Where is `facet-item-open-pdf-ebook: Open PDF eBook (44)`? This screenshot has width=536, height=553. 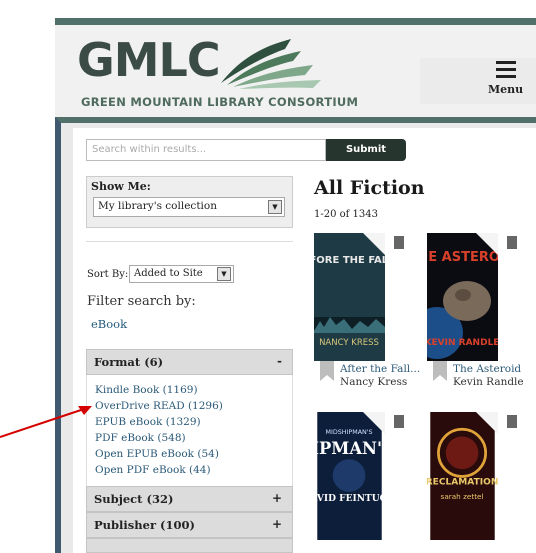 facet-item-open-pdf-ebook: Open PDF eBook (44) is located at coordinates (153, 470).